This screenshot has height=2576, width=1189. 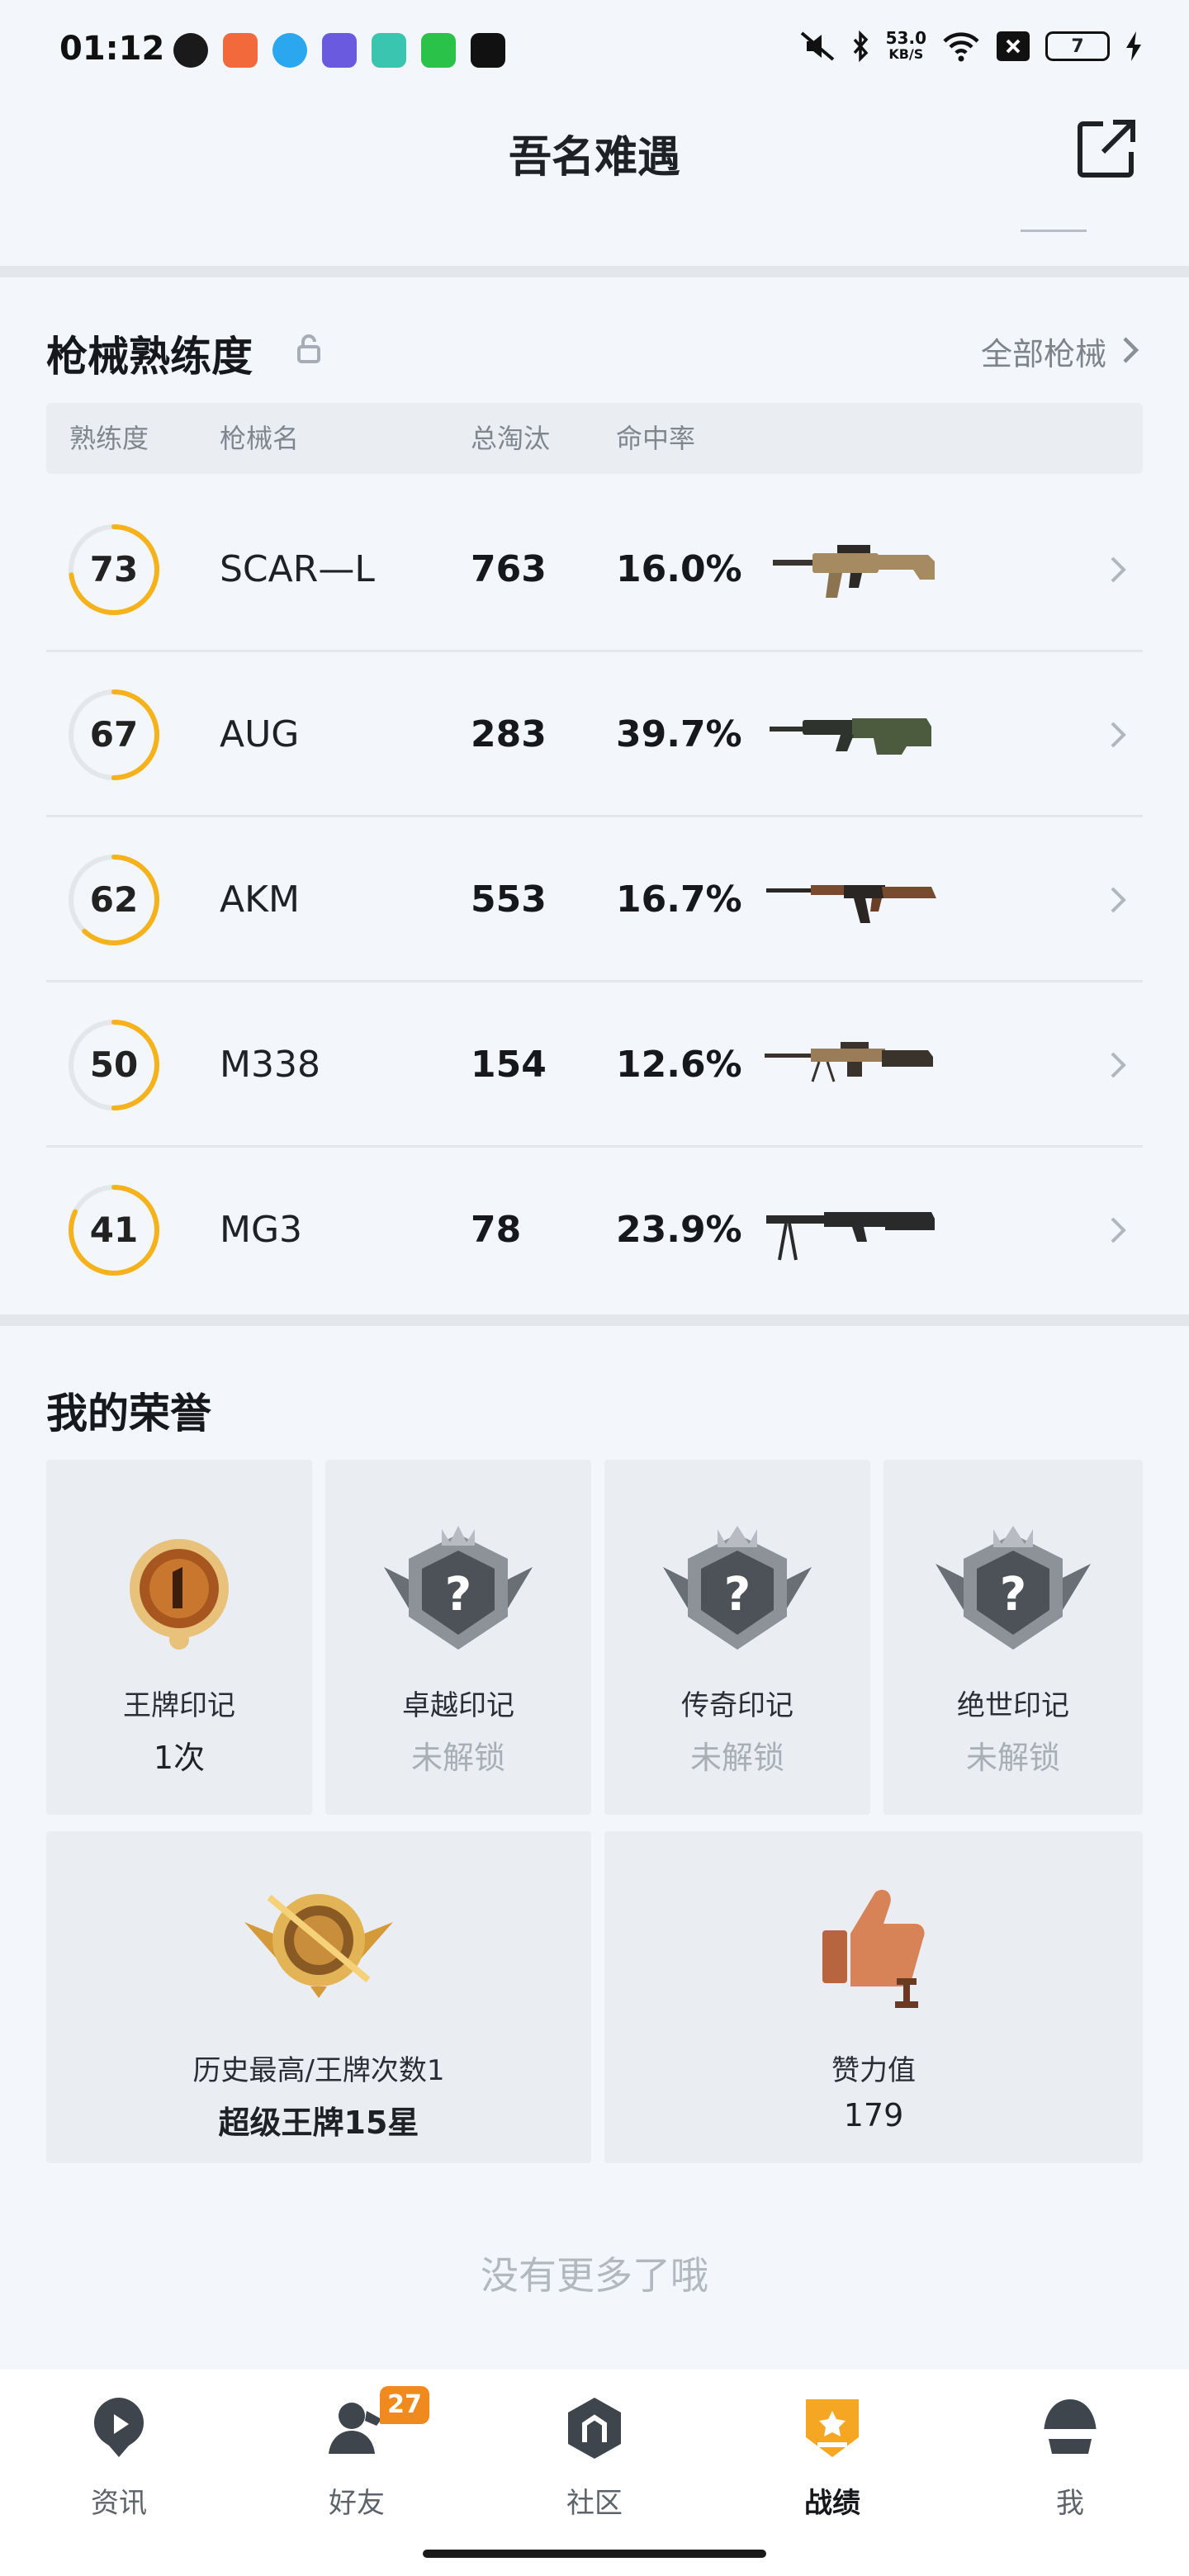 What do you see at coordinates (404, 2405) in the screenshot?
I see `friends-count-badge: 27` at bounding box center [404, 2405].